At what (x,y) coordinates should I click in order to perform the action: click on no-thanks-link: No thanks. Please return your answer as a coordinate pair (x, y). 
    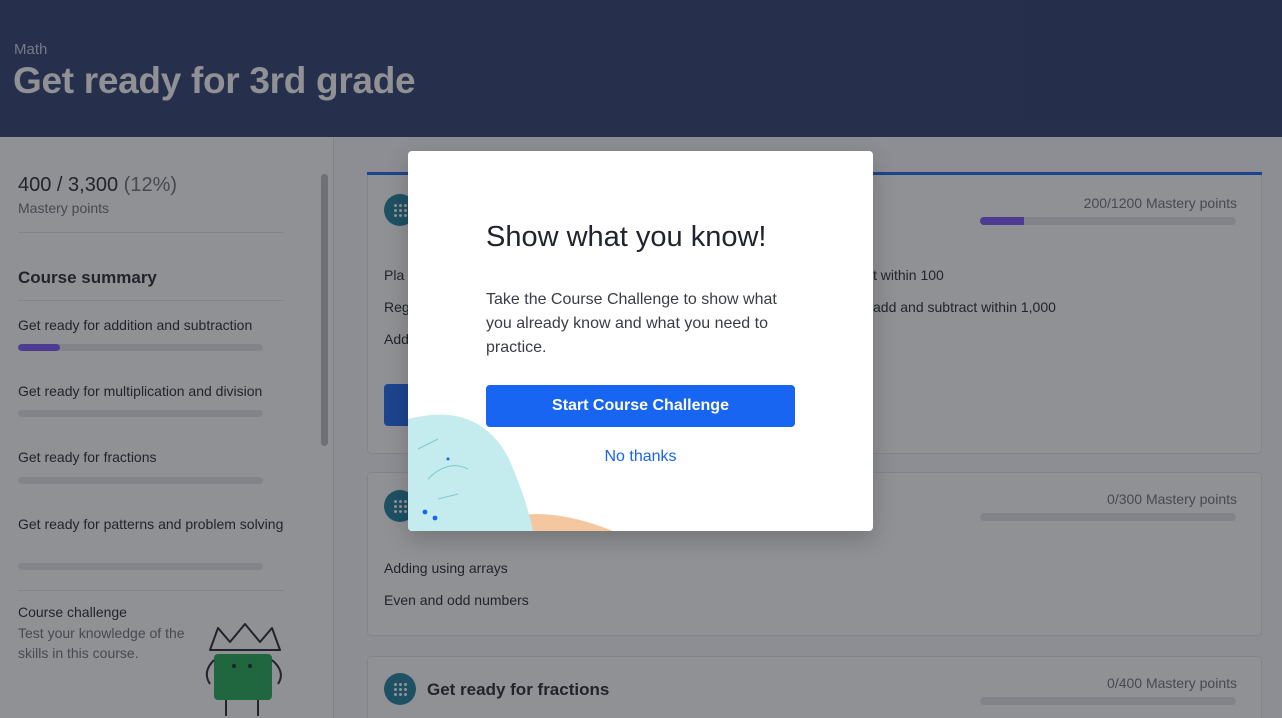
    Looking at the image, I should click on (640, 457).